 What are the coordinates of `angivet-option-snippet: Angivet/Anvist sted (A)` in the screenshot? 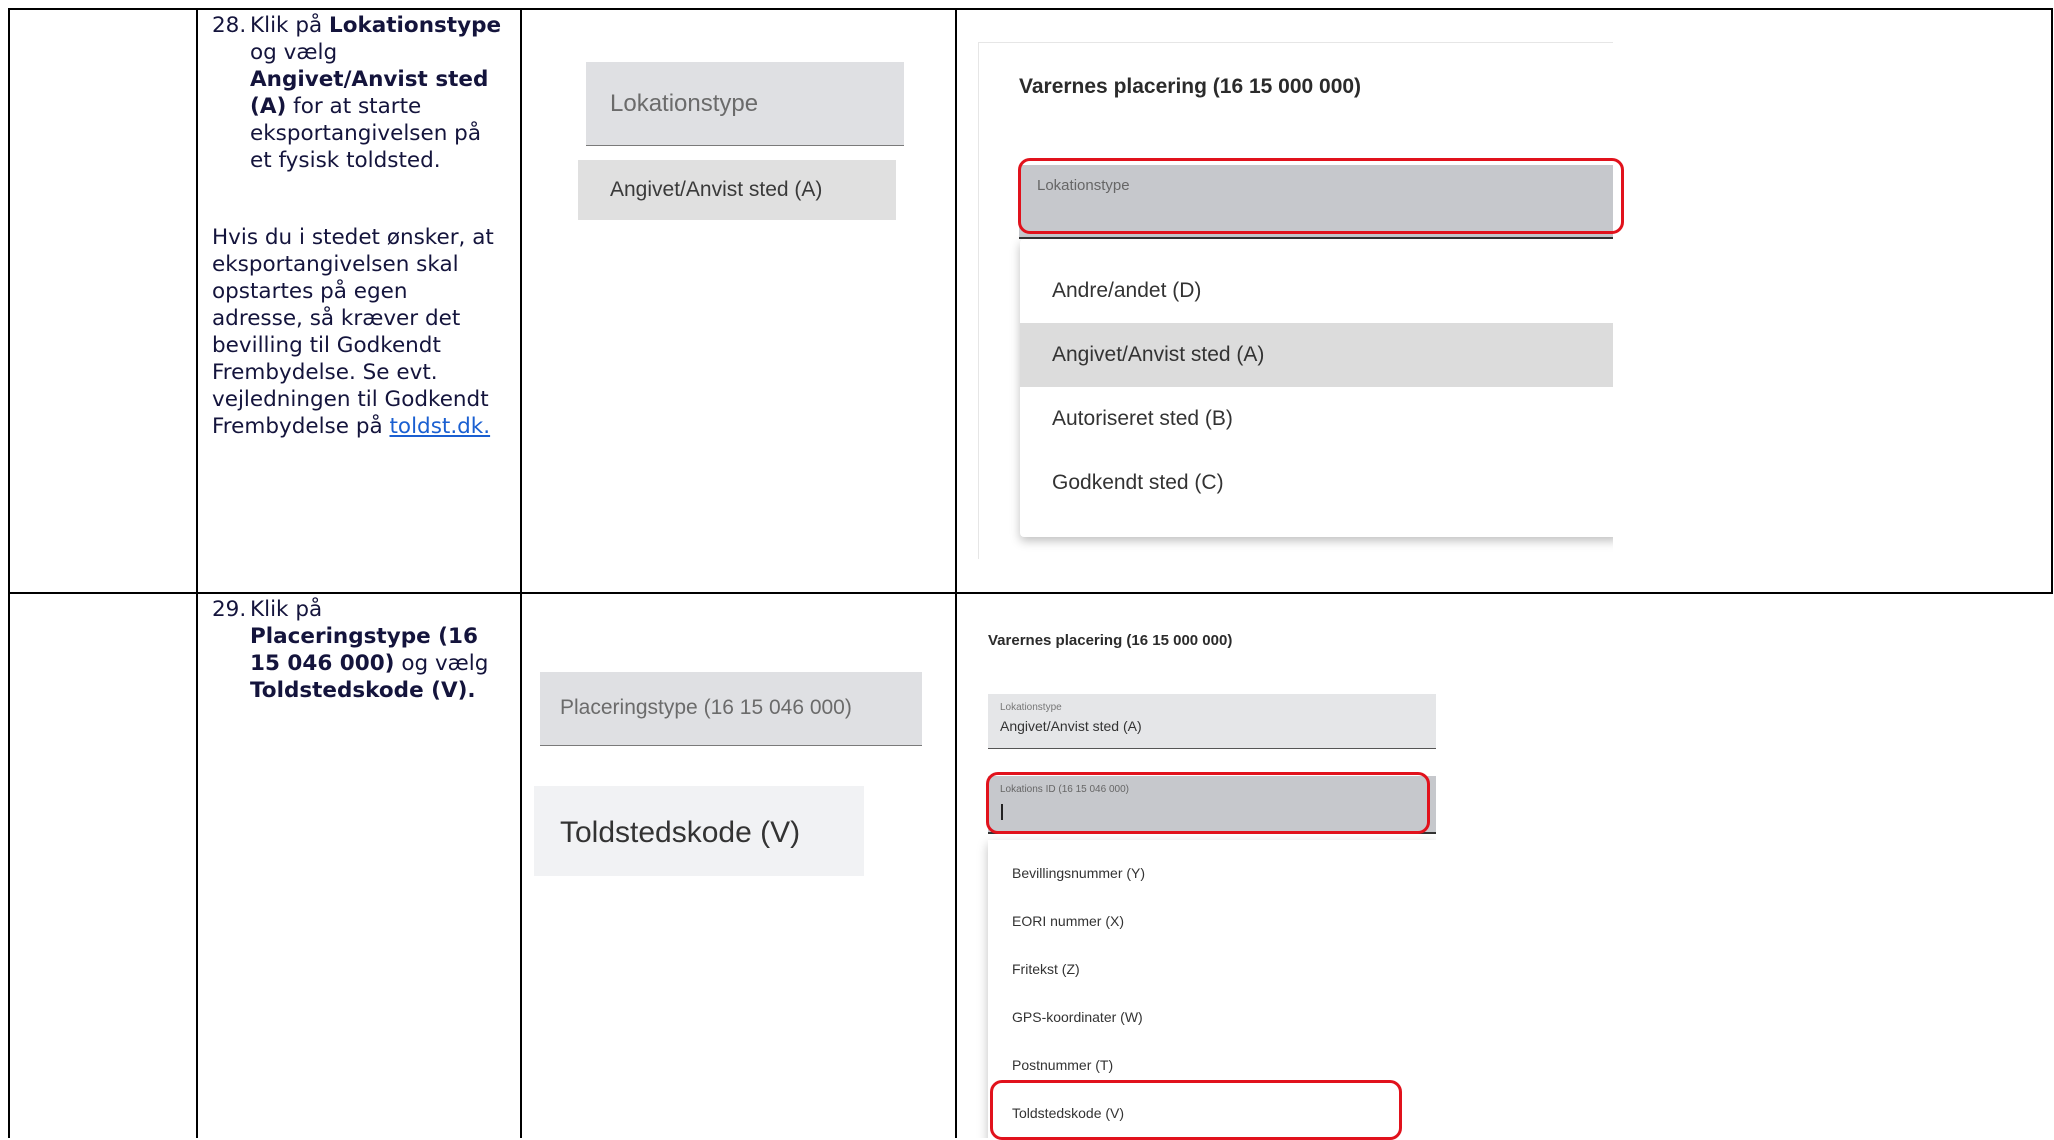 It's located at (737, 190).